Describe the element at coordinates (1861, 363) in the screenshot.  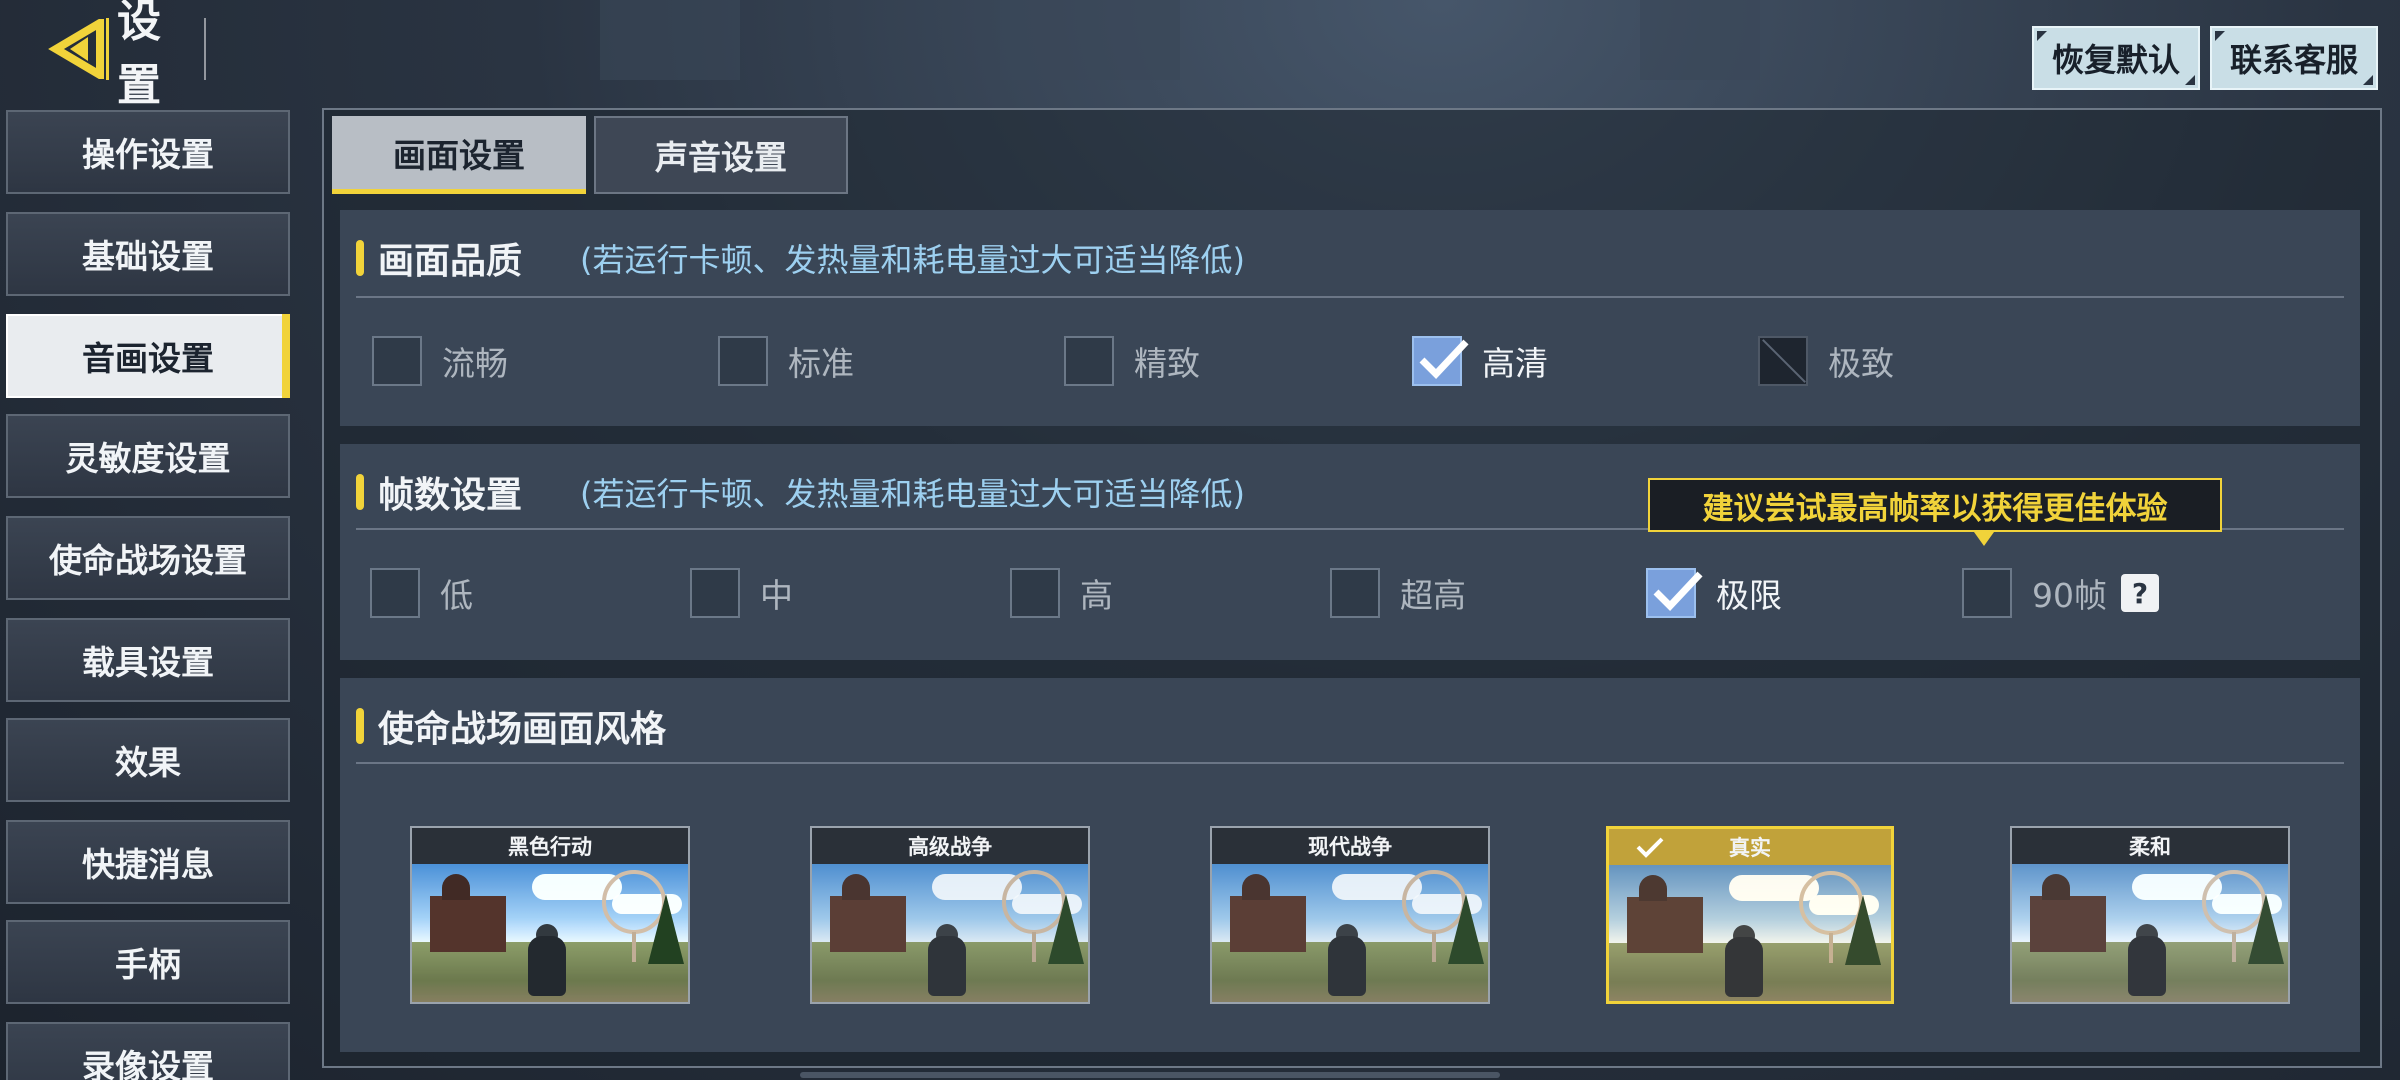
I see `option-label: 极致` at that location.